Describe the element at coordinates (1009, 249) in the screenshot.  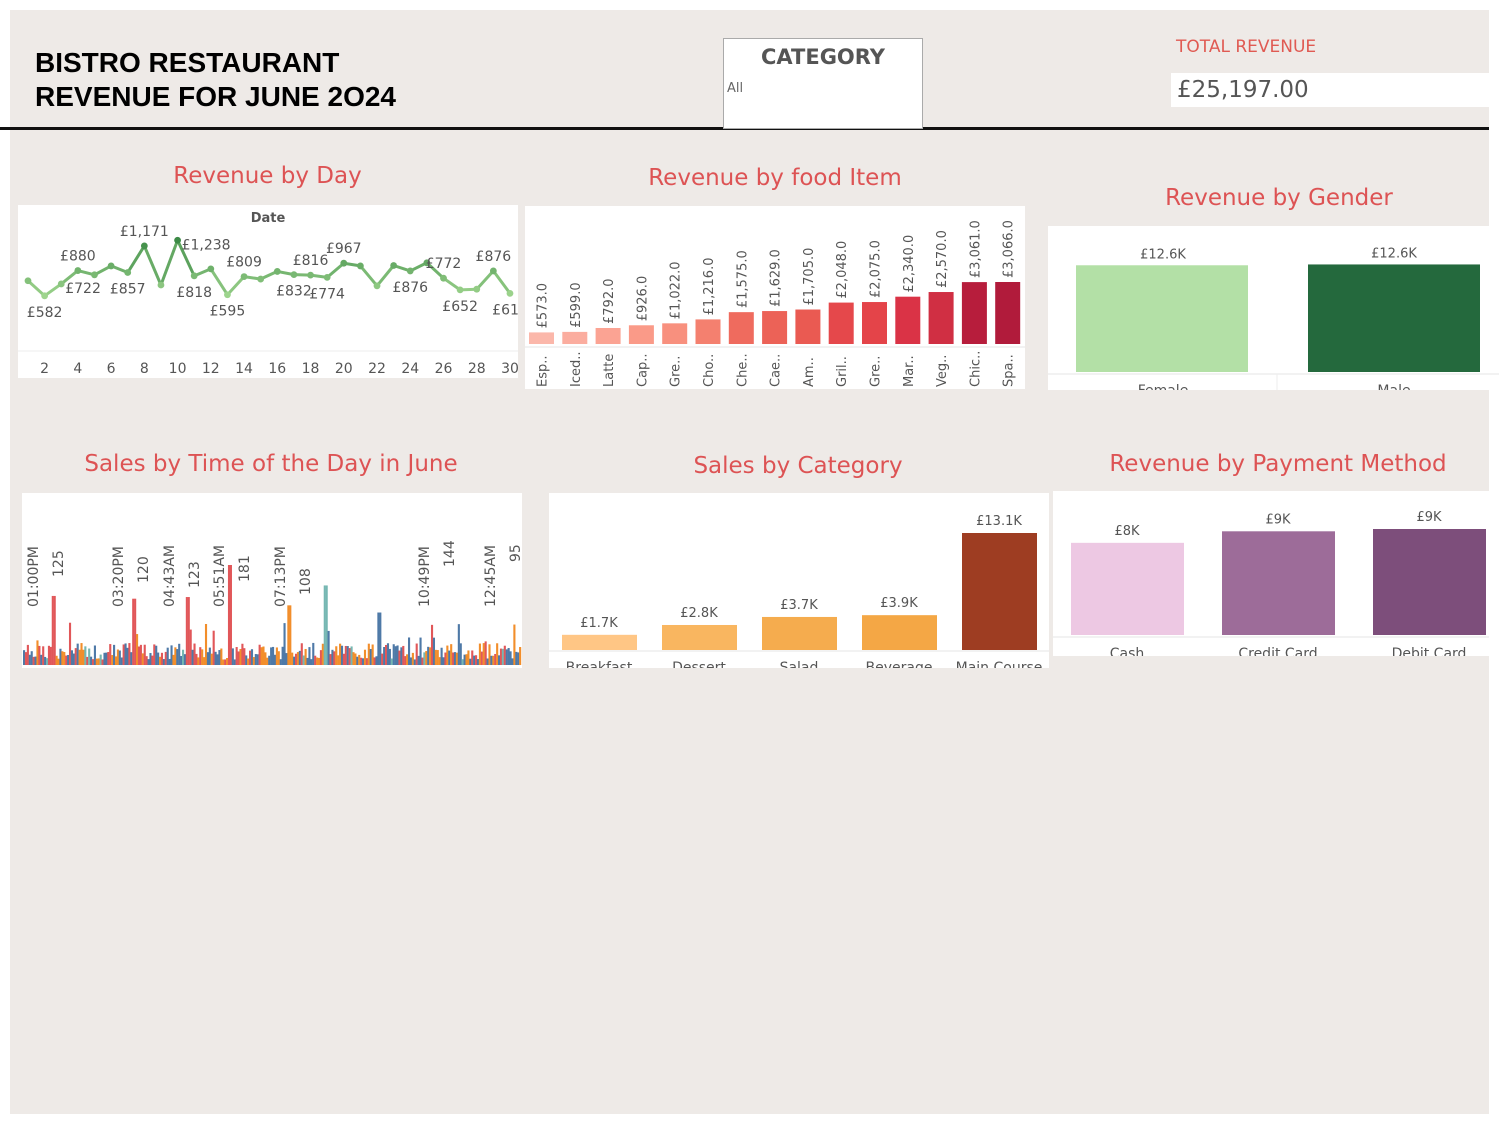
I see `food-bar-label: £3,066.0` at that location.